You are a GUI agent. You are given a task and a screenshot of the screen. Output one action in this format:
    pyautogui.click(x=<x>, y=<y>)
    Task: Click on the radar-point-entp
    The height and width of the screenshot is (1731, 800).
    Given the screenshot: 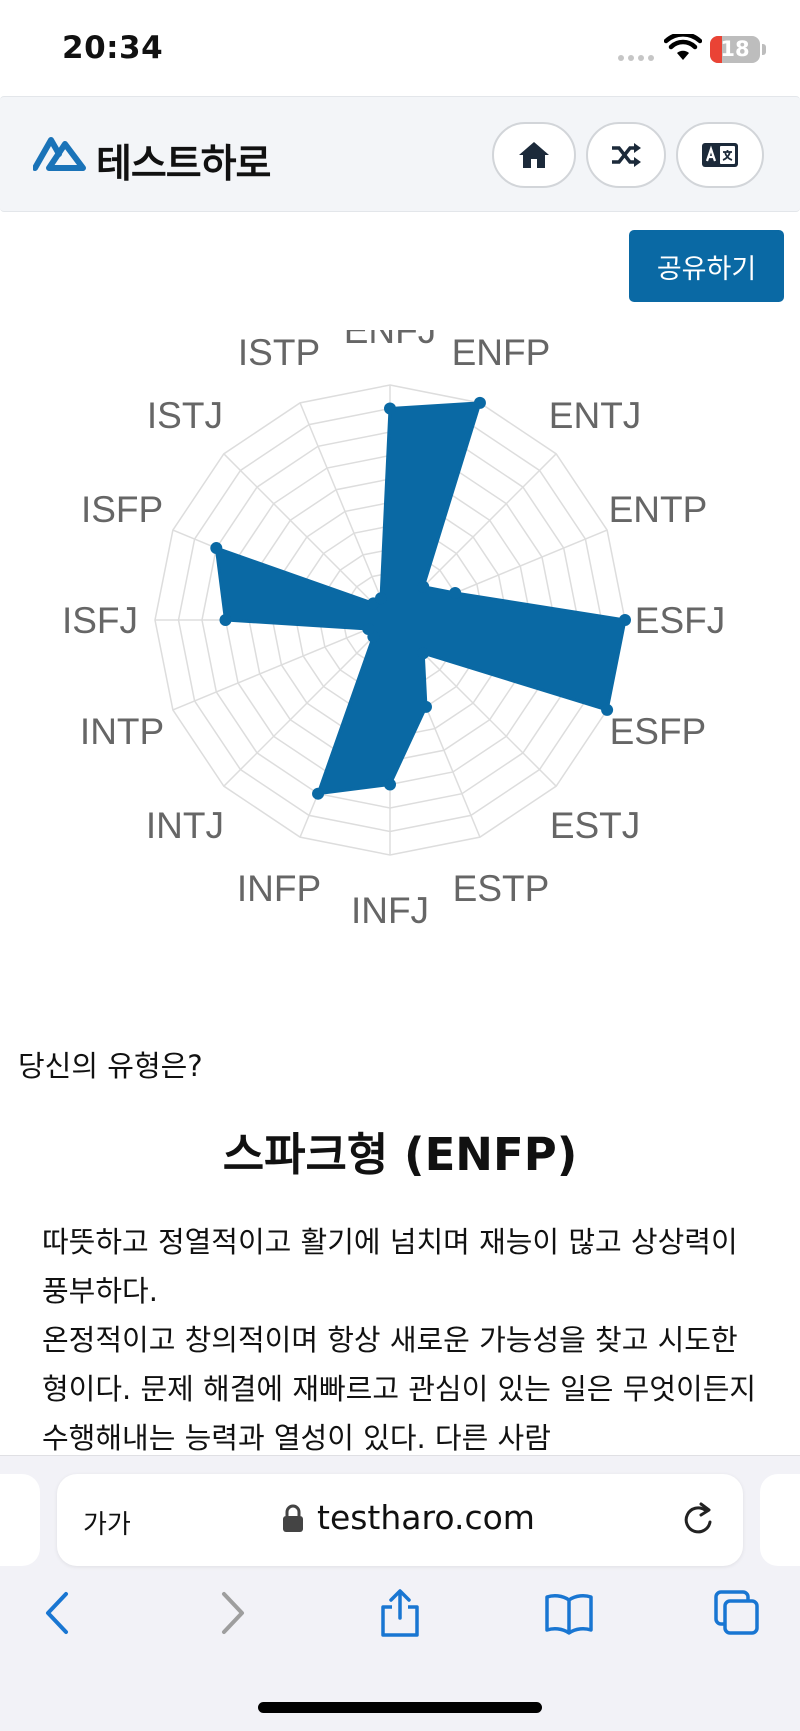 What is the action you would take?
    pyautogui.click(x=455, y=593)
    